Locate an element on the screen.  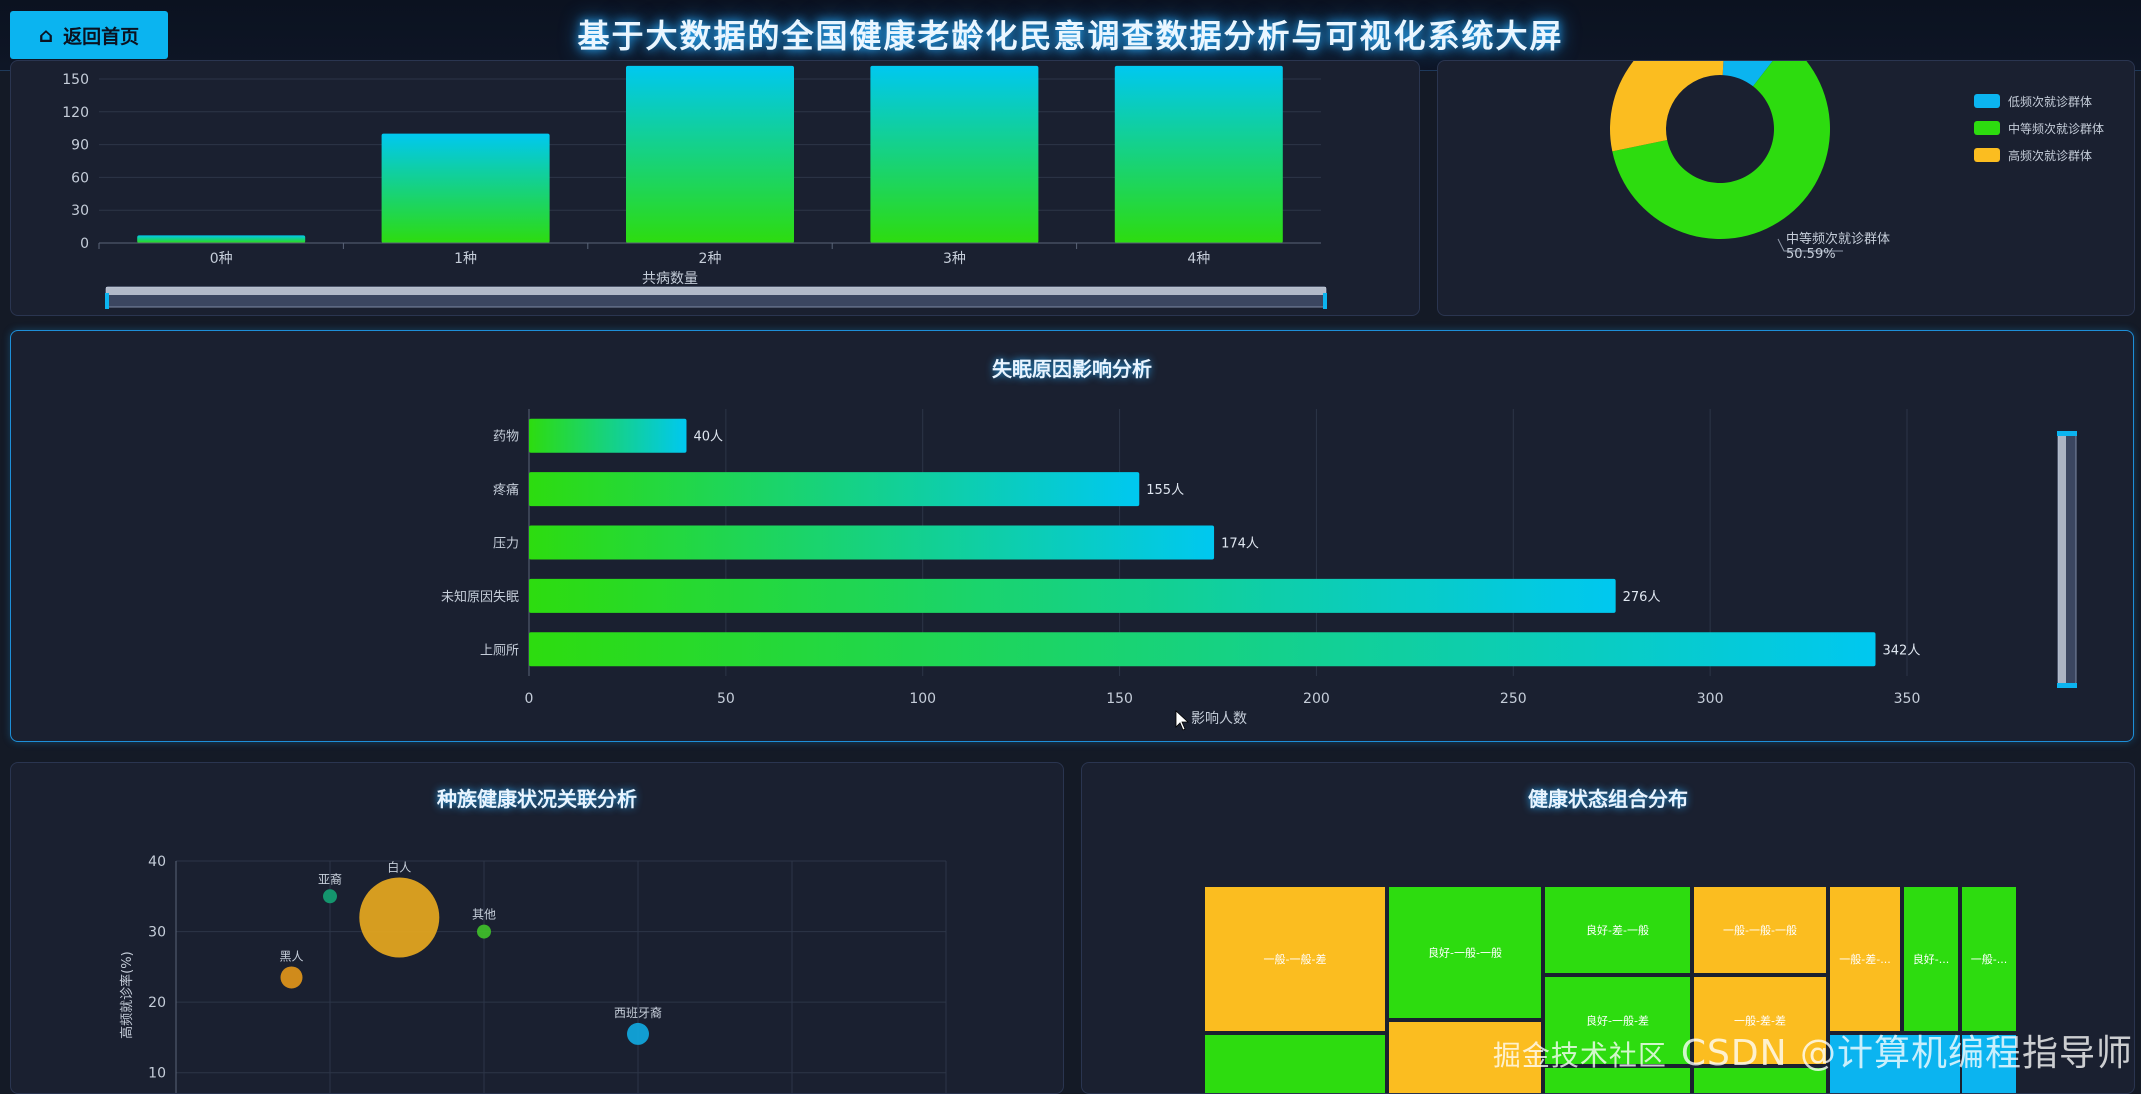
point-label: 白人 is located at coordinates (399, 866).